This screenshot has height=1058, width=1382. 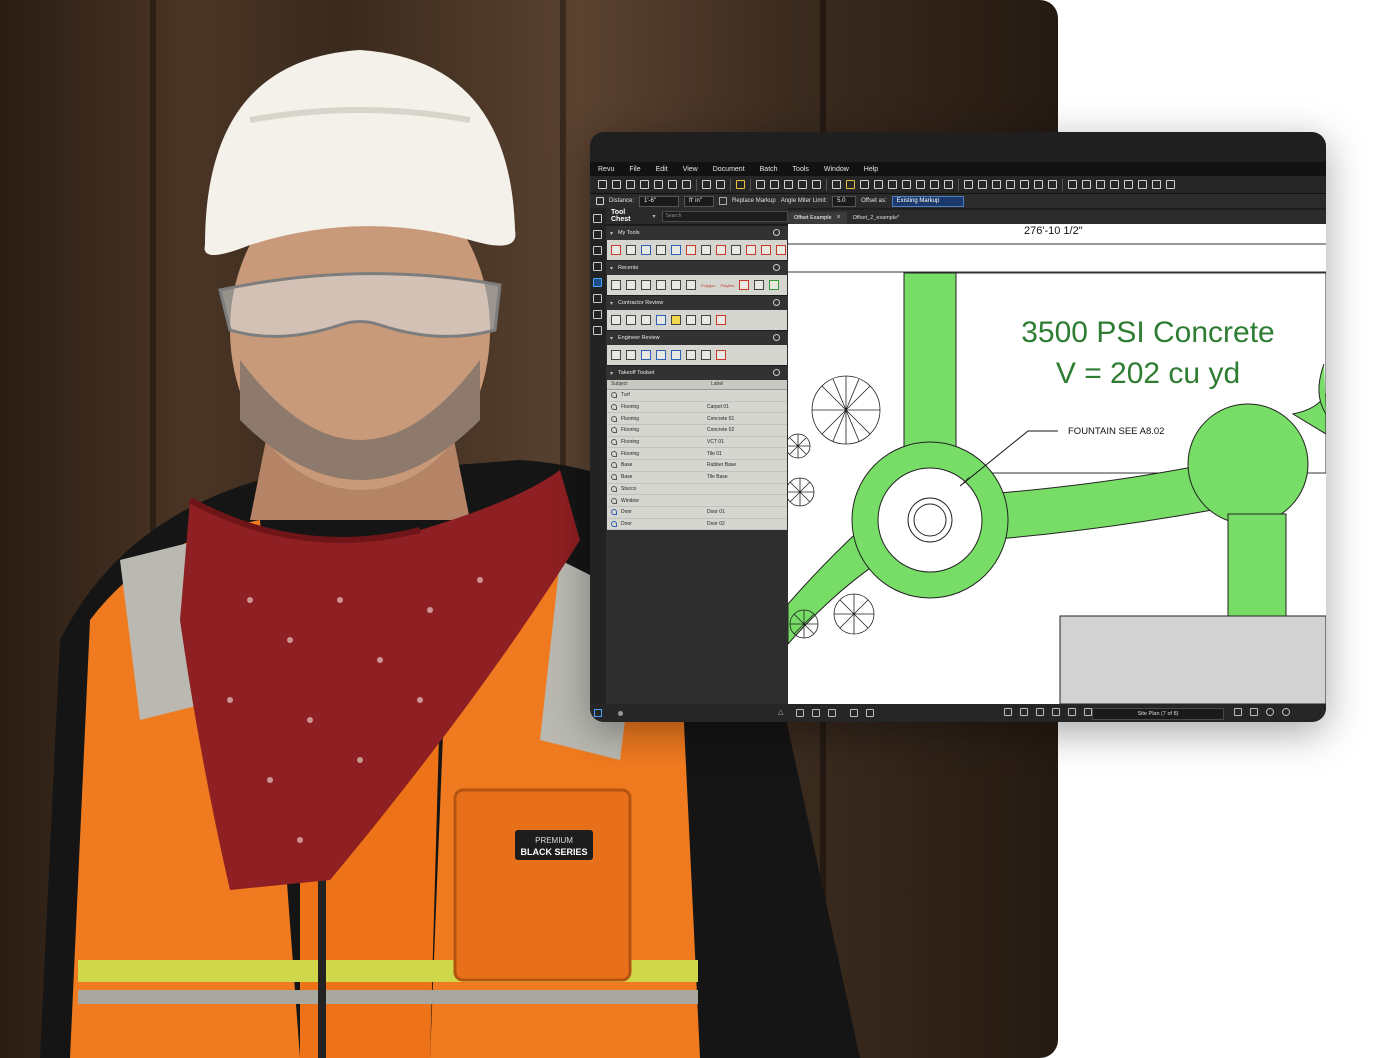 I want to click on tab-offset-2-example: Offset_2_example*, so click(x=876, y=218).